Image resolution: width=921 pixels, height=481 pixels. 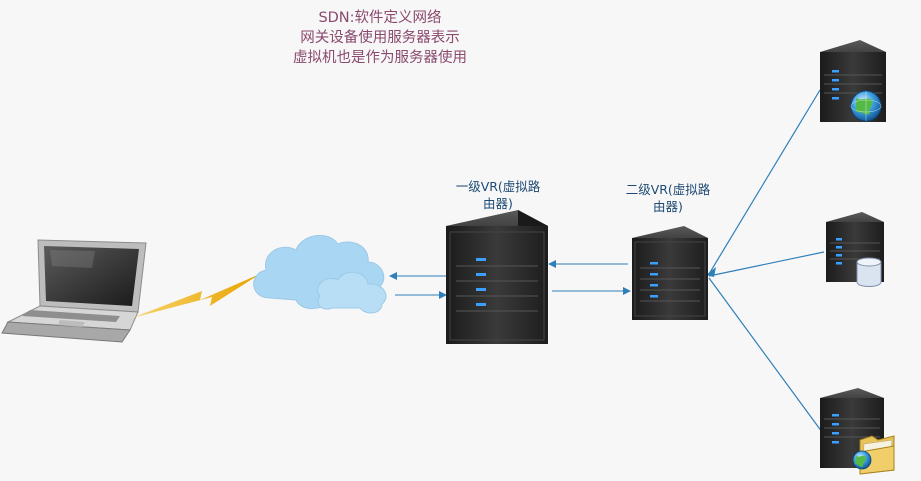 I want to click on vr1-vr2-links, so click(x=589, y=277).